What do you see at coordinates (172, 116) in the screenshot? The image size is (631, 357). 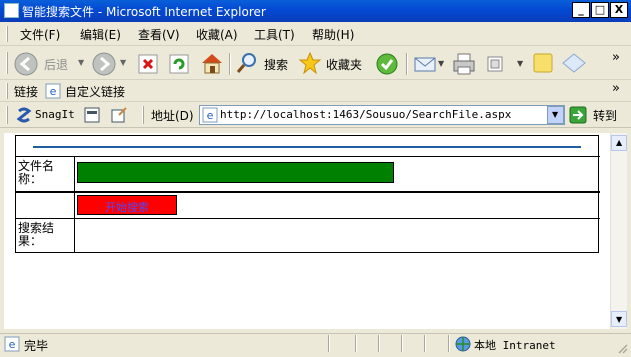 I see `address-label: 地址(D)` at bounding box center [172, 116].